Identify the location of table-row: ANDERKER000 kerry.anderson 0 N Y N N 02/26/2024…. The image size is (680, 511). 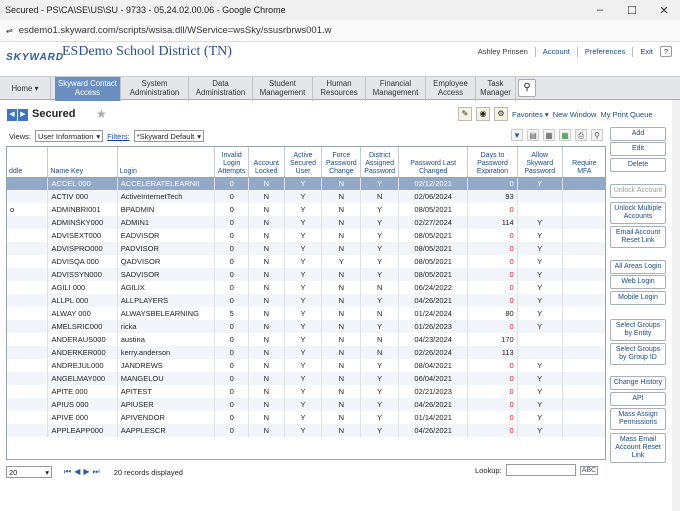
(306, 352).